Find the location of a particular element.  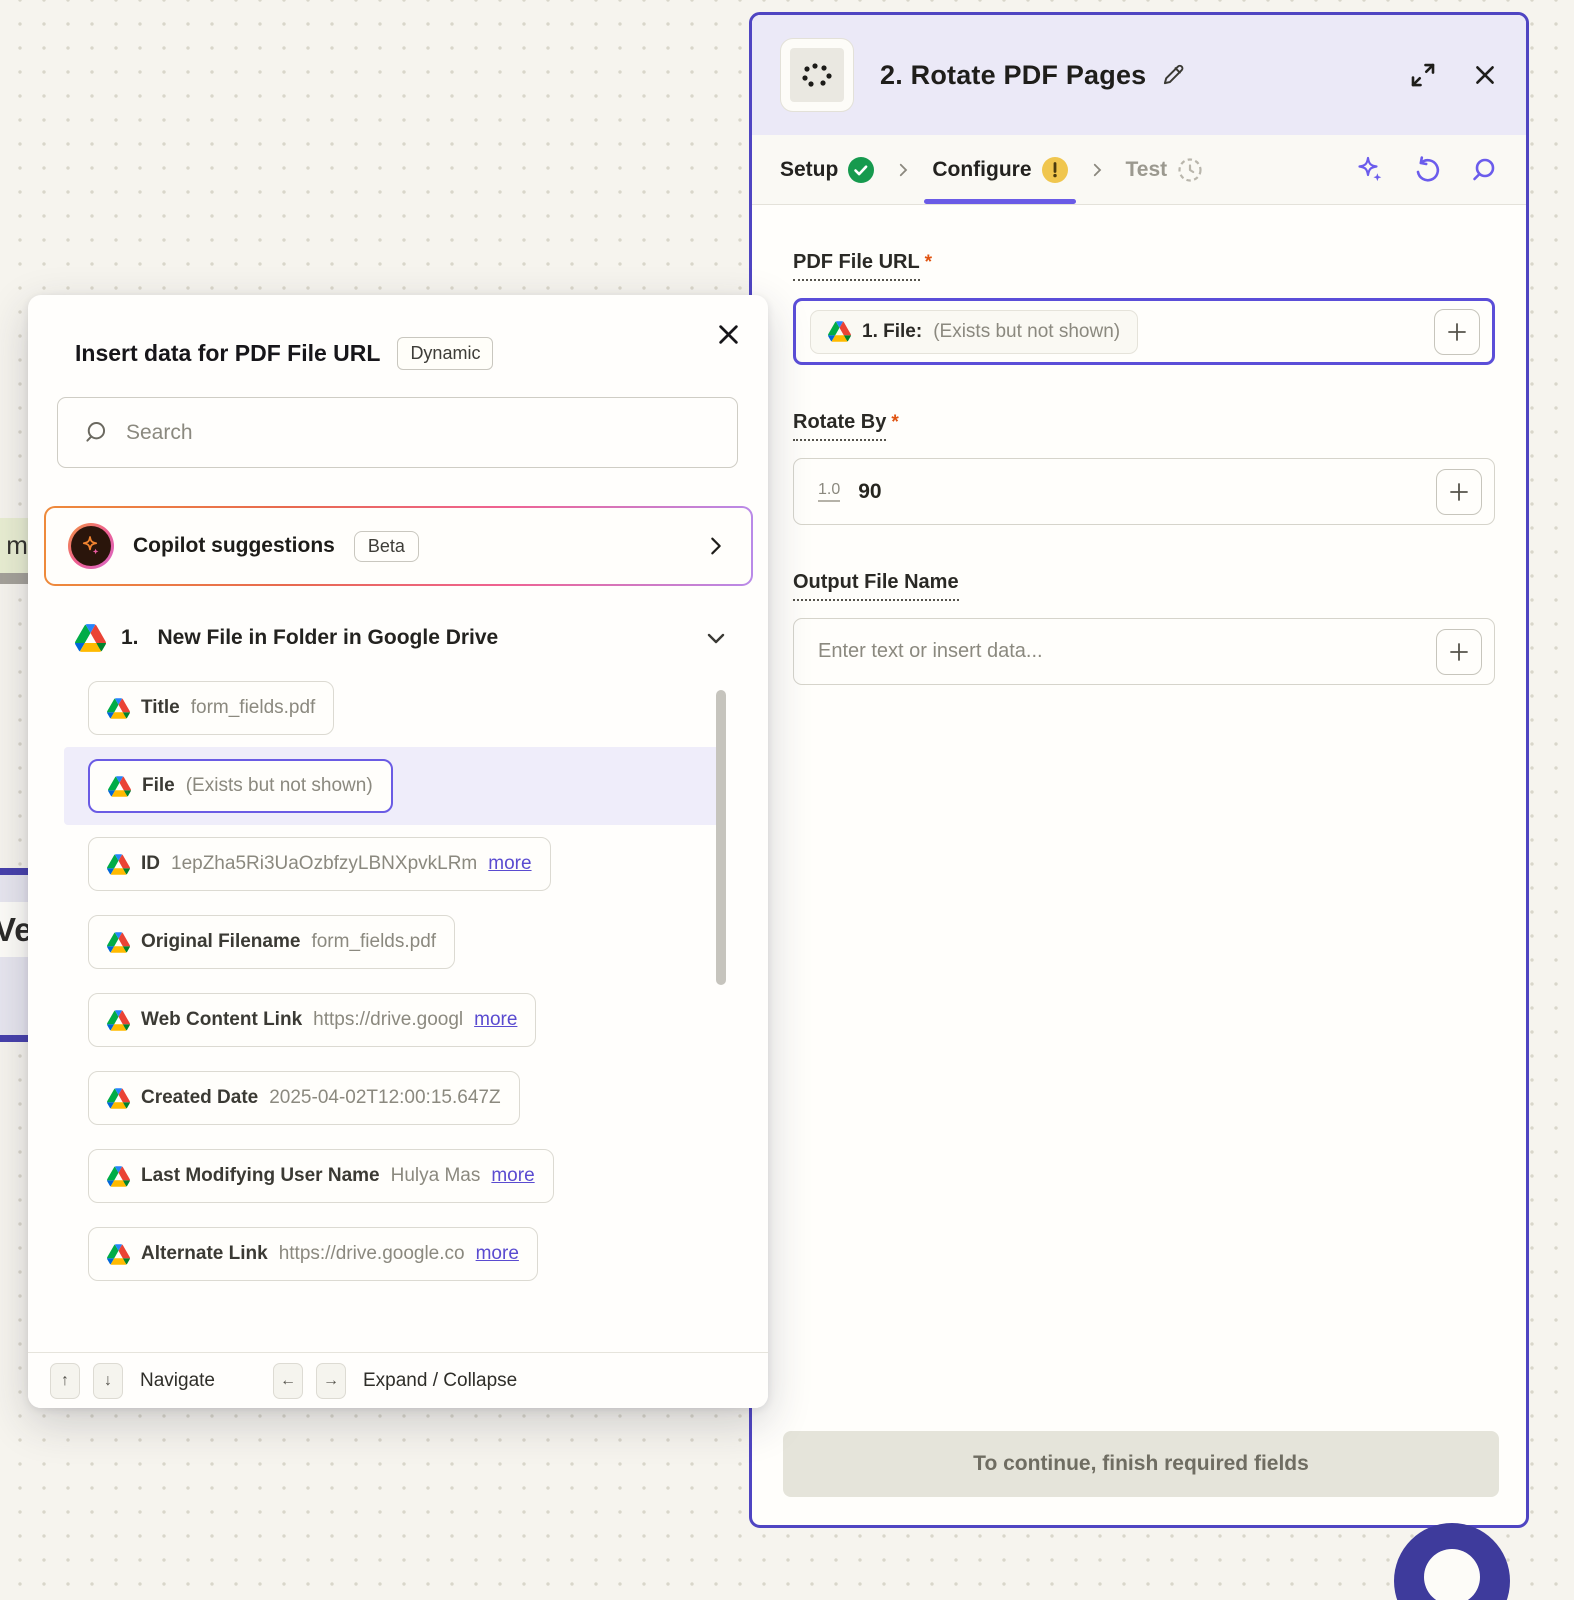

search-icon is located at coordinates (96, 432).